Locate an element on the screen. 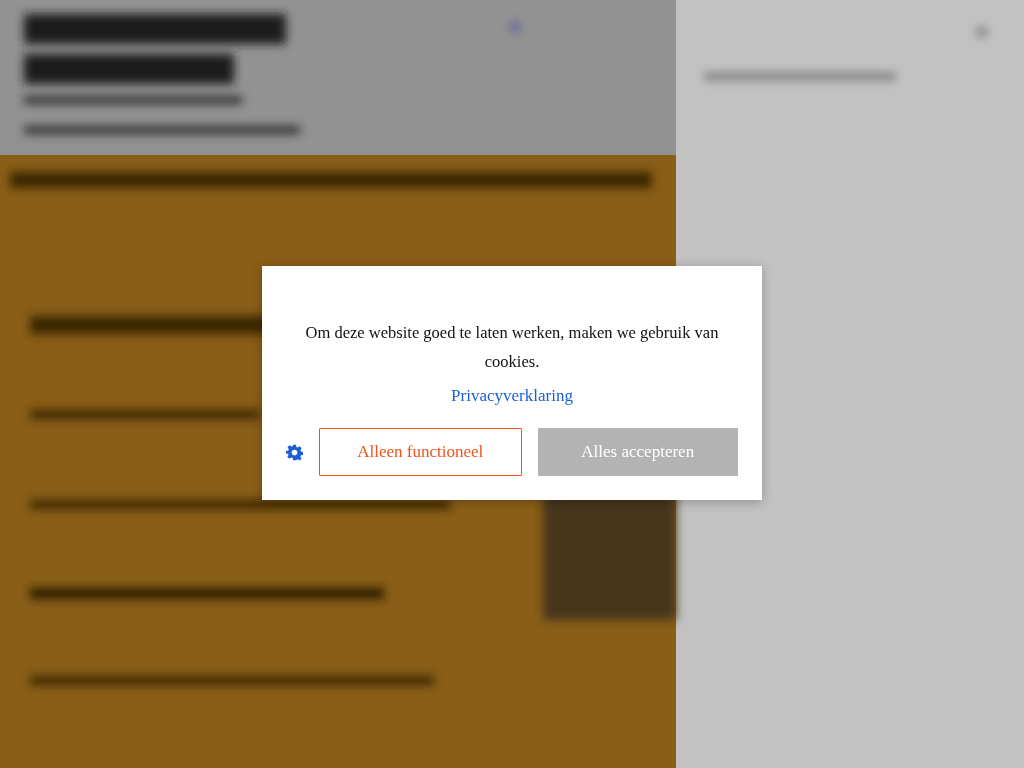  functional-only-button: Alleen functioneel is located at coordinates (420, 452).